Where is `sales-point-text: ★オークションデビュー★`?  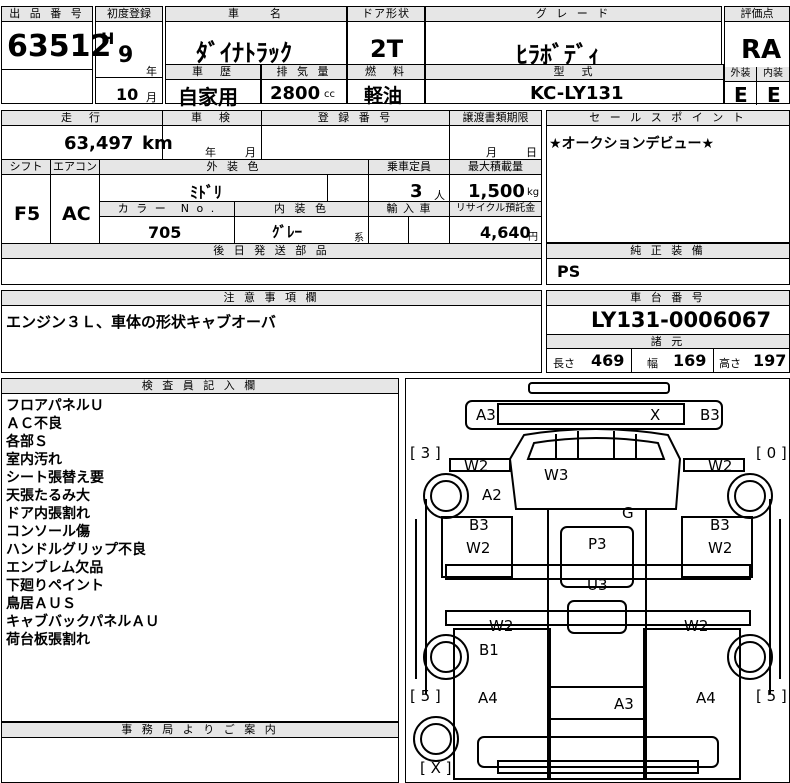 sales-point-text: ★オークションデビュー★ is located at coordinates (632, 144).